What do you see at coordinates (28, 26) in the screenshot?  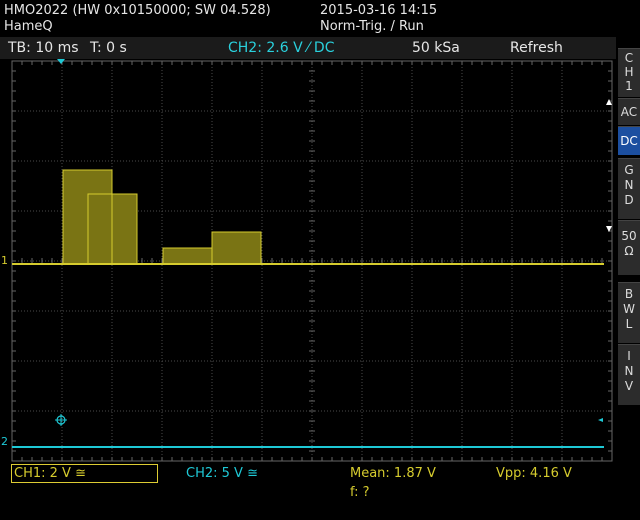 I see `vendor-name: HameQ` at bounding box center [28, 26].